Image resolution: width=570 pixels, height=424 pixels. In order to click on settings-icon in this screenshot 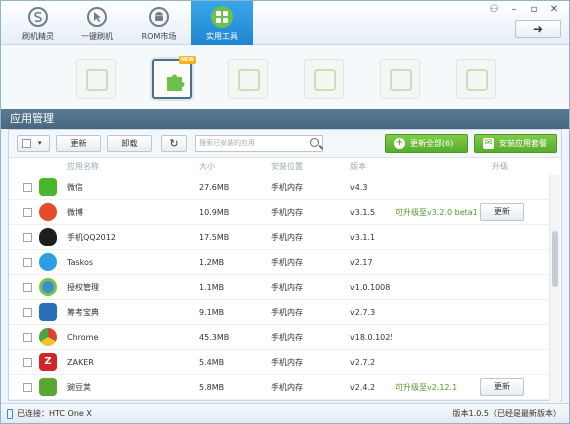, I will do `click(401, 80)`.